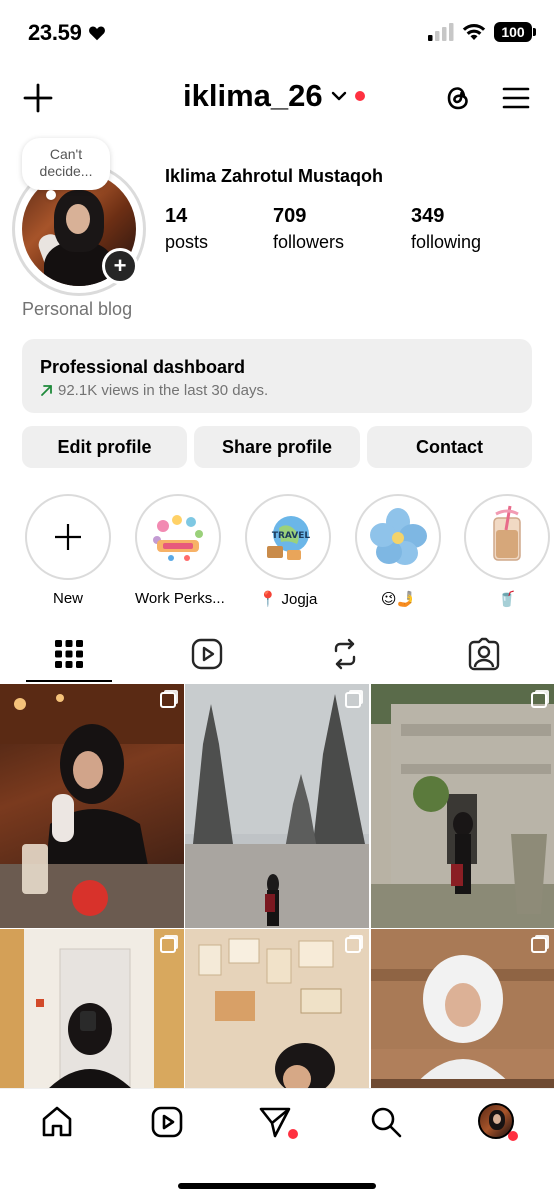 This screenshot has width=554, height=1200. What do you see at coordinates (55, 32) in the screenshot?
I see `clock-text: 23.59` at bounding box center [55, 32].